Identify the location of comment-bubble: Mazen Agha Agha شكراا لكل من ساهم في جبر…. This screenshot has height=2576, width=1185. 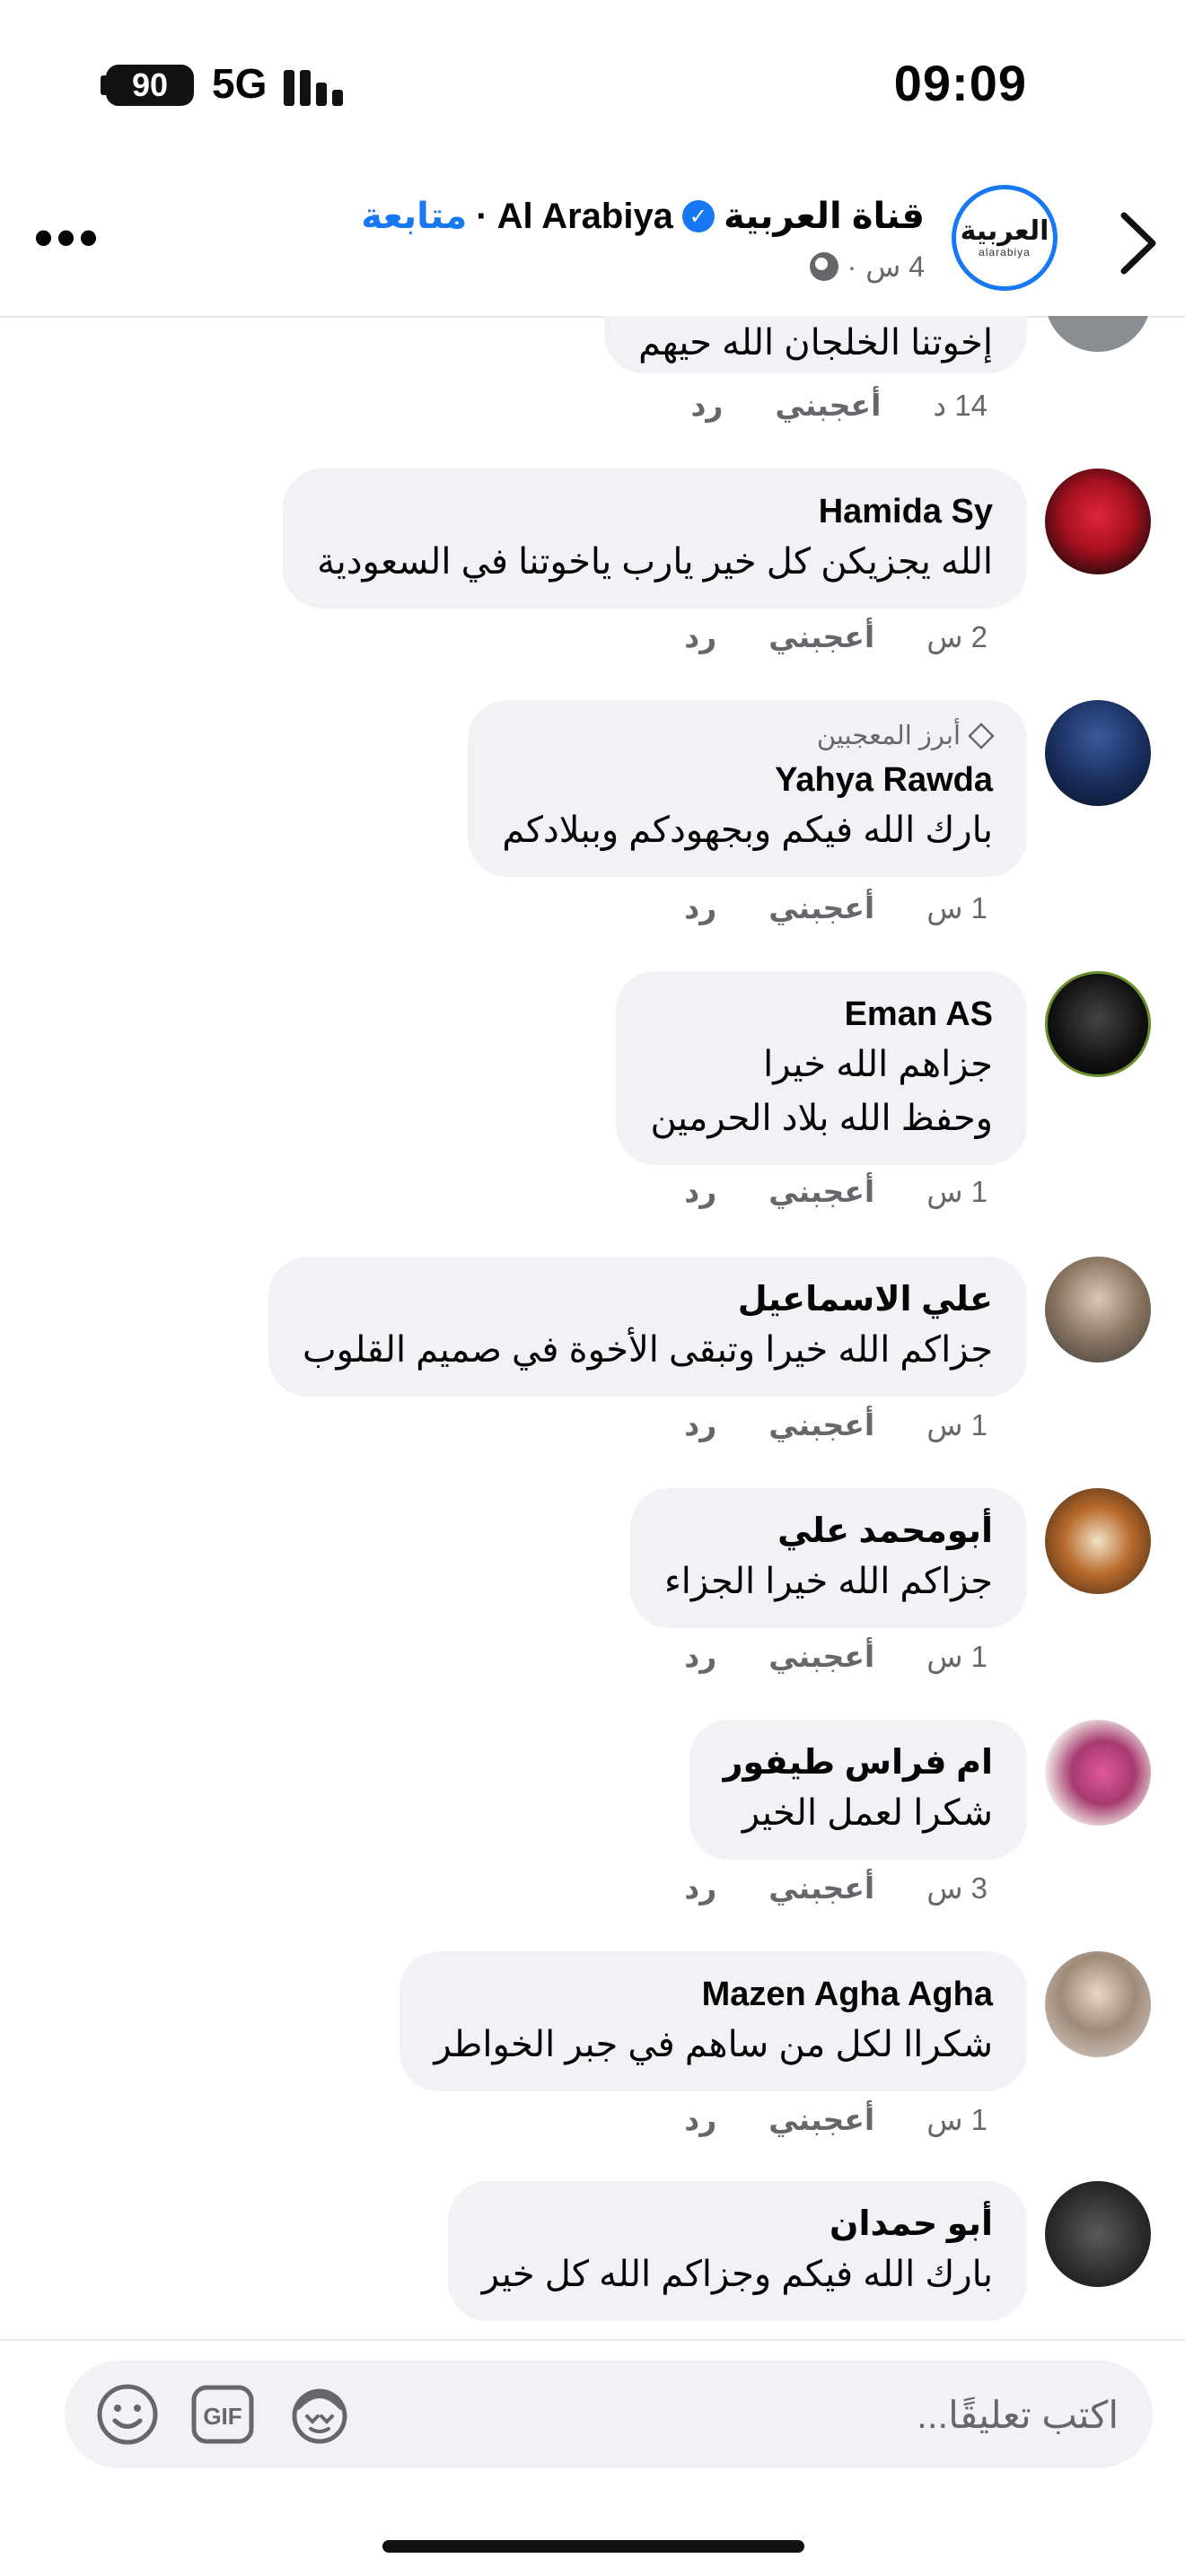
(713, 2021).